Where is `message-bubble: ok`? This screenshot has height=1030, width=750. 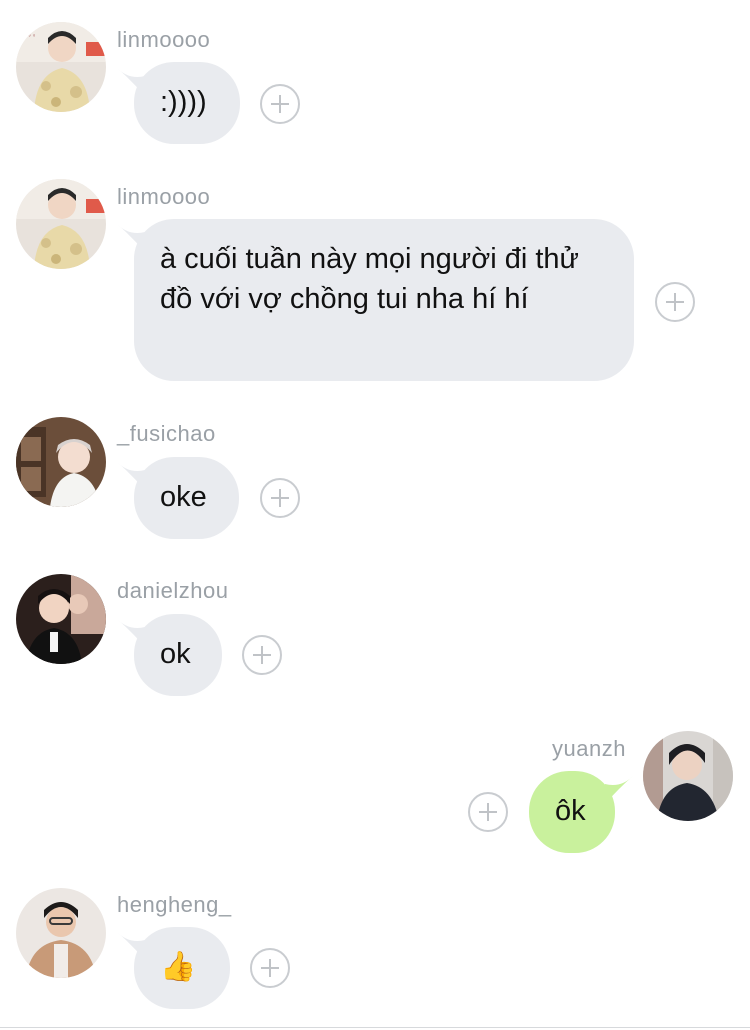
message-bubble: ok is located at coordinates (178, 655).